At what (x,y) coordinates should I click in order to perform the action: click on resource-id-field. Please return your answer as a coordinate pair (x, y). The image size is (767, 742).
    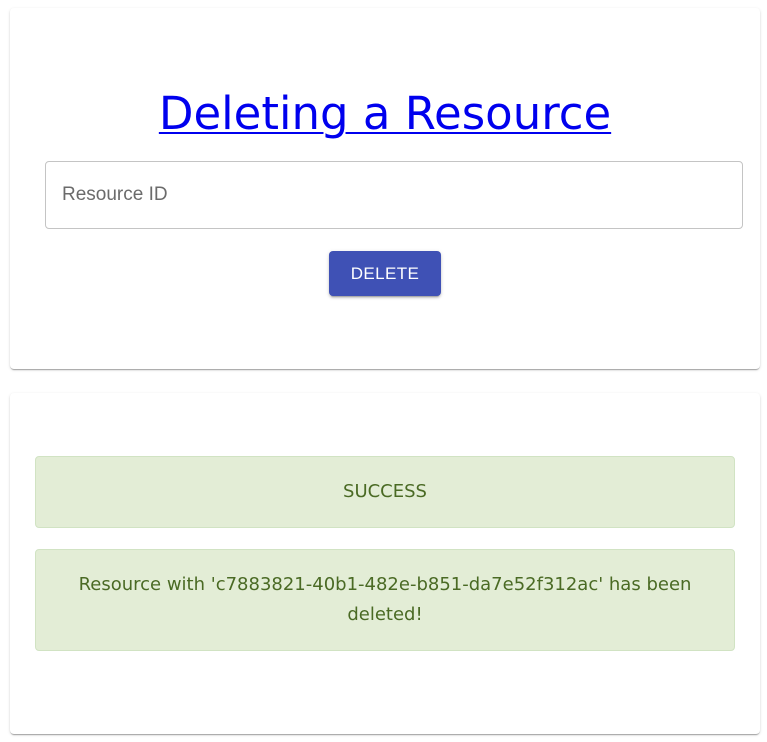
    Looking at the image, I should click on (394, 195).